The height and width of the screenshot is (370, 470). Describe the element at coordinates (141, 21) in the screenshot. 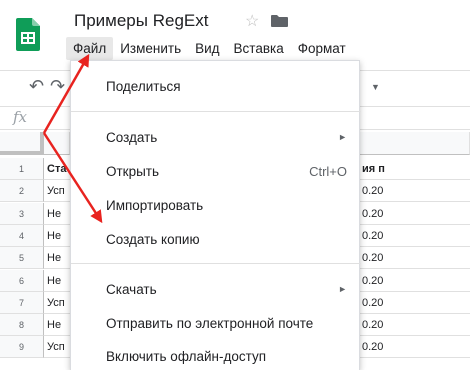

I see `document-title: Примеры RegExt` at that location.